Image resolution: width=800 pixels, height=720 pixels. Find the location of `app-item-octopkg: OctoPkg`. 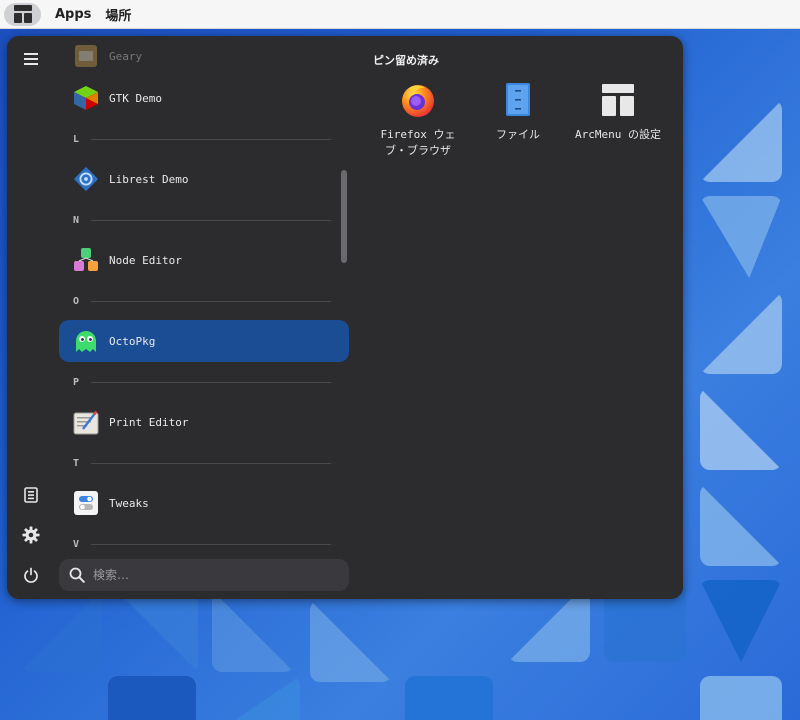

app-item-octopkg: OctoPkg is located at coordinates (204, 341).